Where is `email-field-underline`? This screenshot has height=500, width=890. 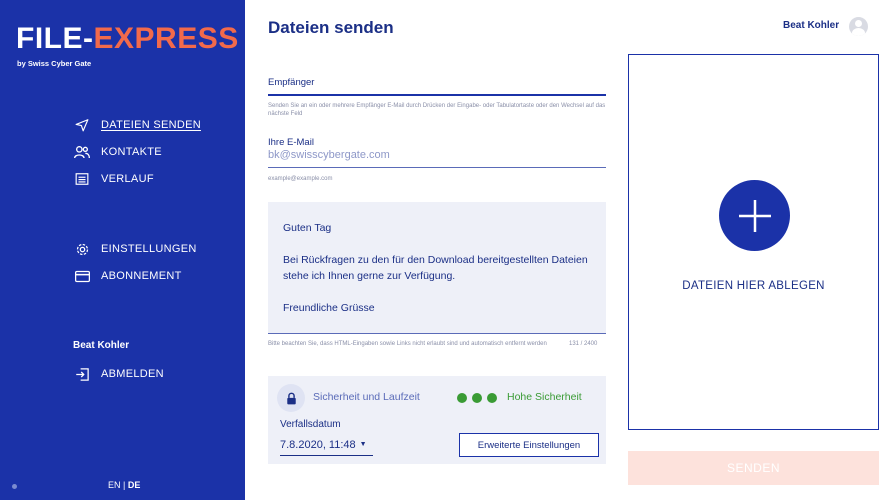
email-field-underline is located at coordinates (437, 167).